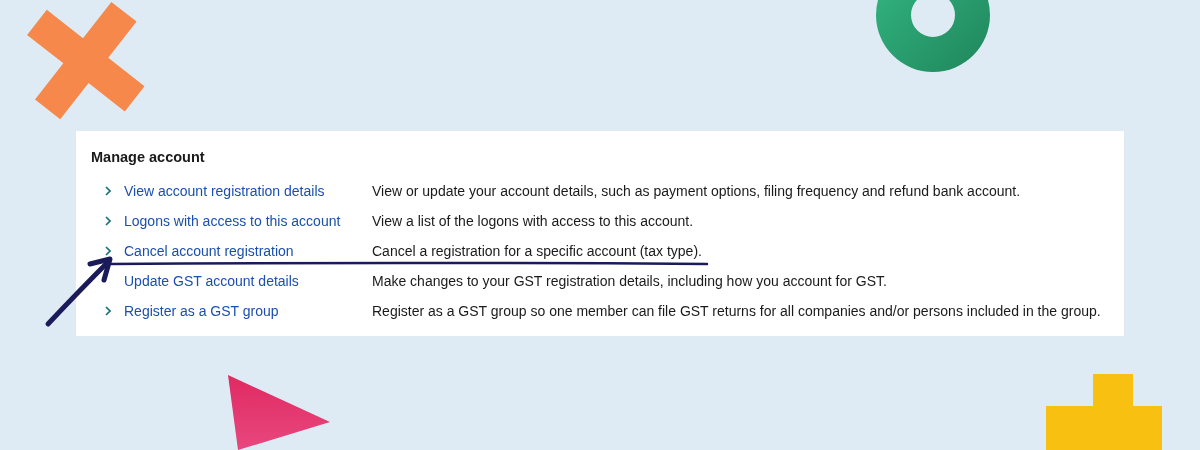 This screenshot has height=450, width=1200. I want to click on description-text: Make changes to your GST registration details, including how you account for GST., so click(630, 281).